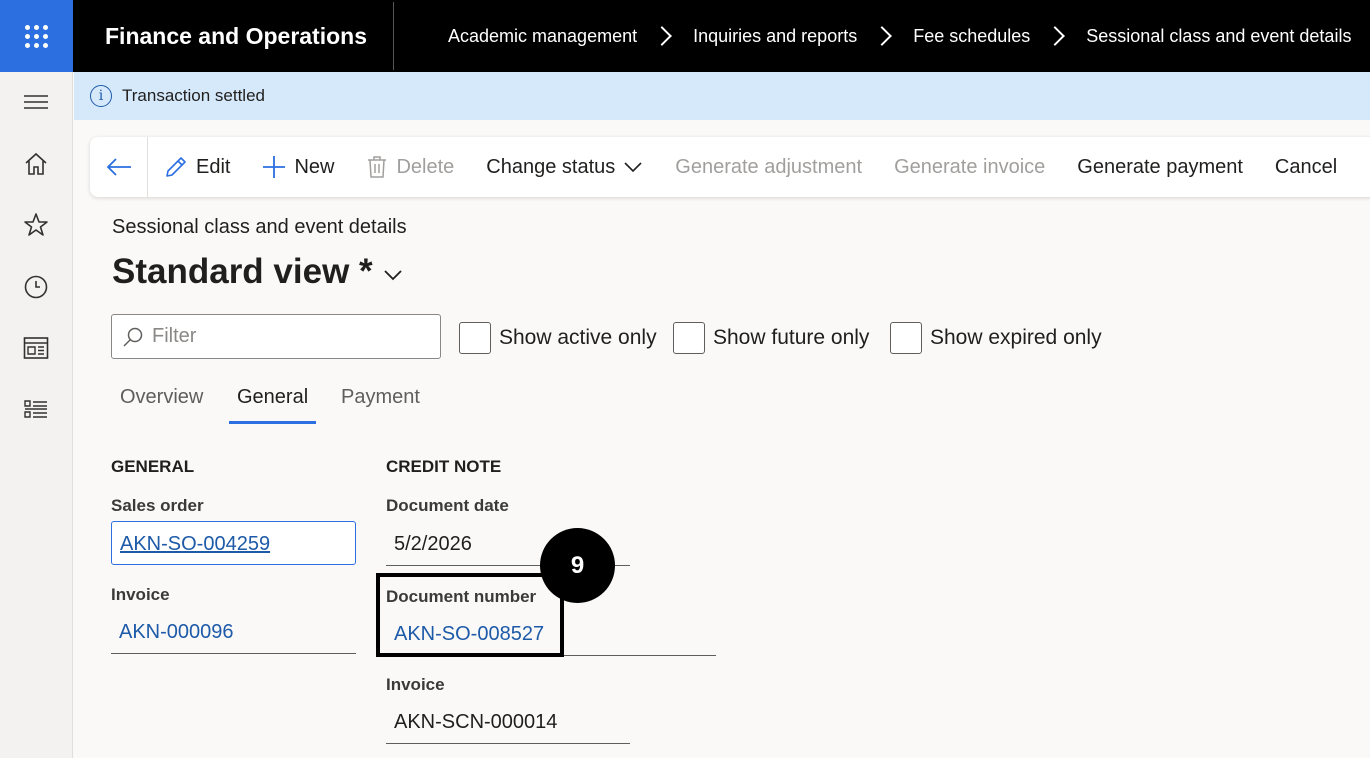  I want to click on menu-icon, so click(36, 102).